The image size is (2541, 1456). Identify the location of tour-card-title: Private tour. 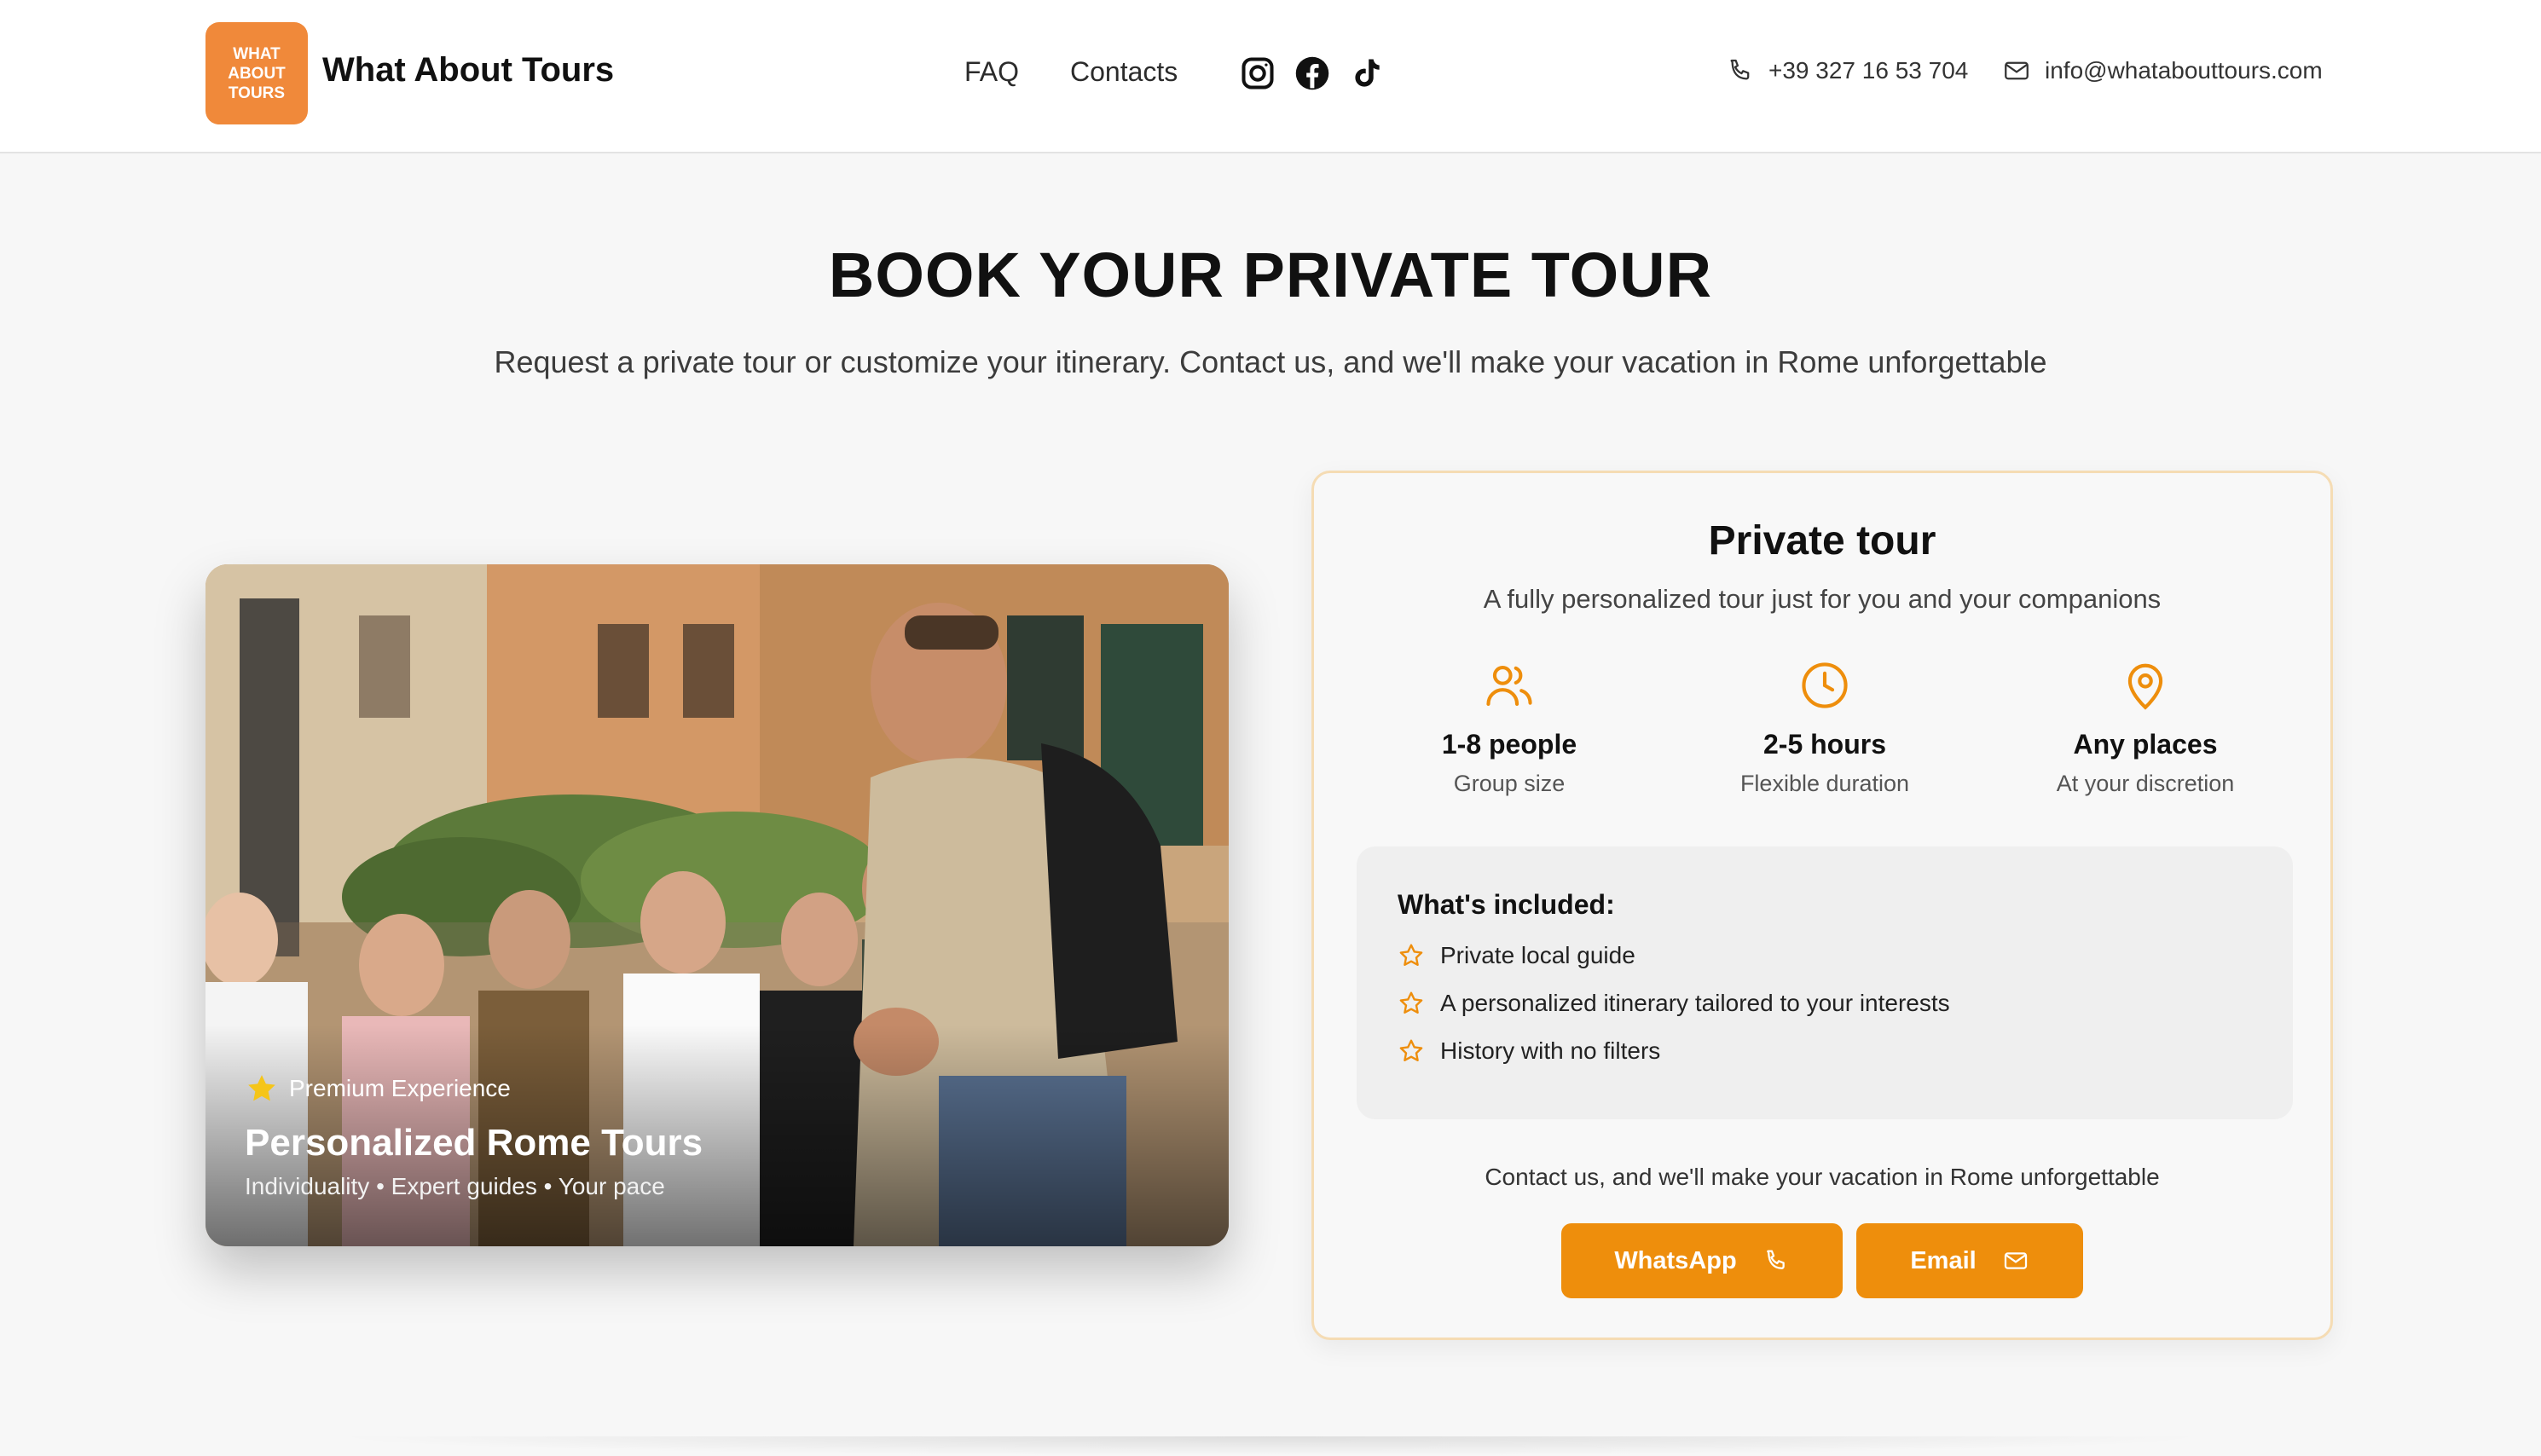
(1822, 540).